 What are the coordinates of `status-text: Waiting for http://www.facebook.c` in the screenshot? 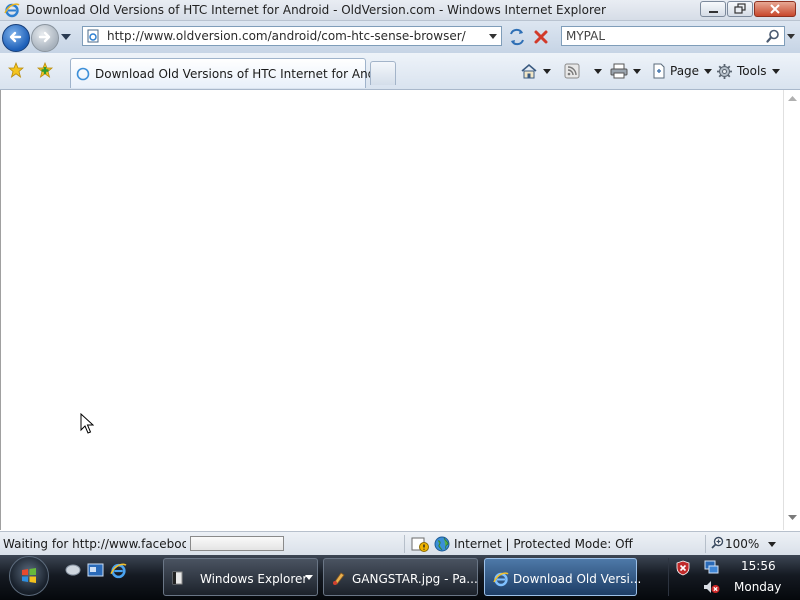 It's located at (94, 544).